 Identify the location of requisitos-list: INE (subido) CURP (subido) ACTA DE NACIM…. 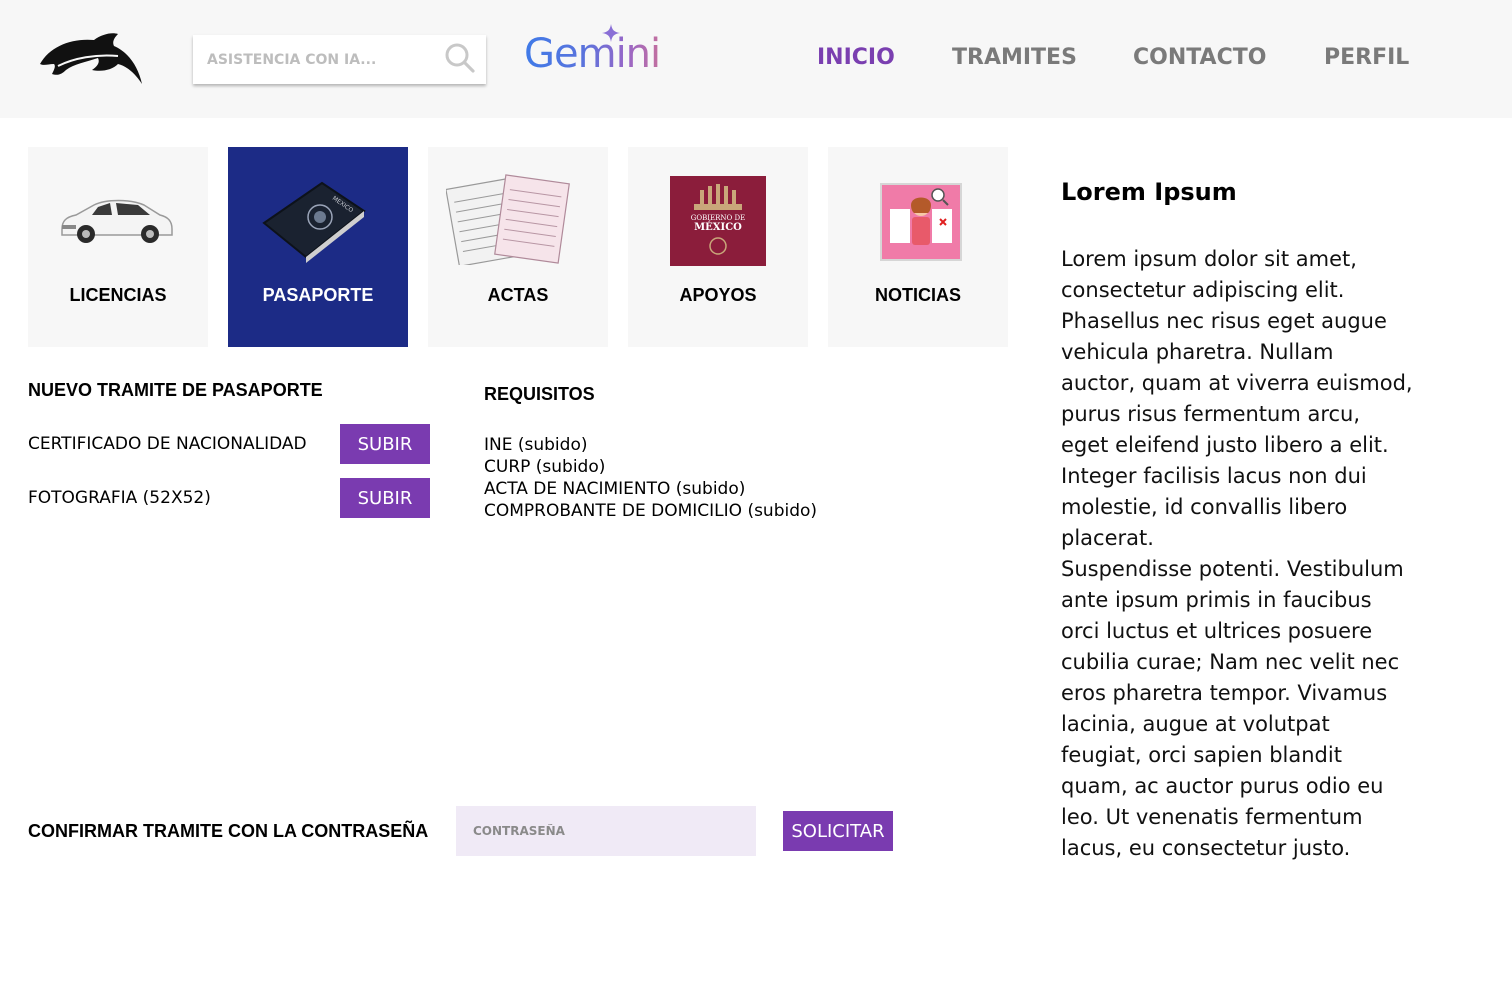
(650, 478).